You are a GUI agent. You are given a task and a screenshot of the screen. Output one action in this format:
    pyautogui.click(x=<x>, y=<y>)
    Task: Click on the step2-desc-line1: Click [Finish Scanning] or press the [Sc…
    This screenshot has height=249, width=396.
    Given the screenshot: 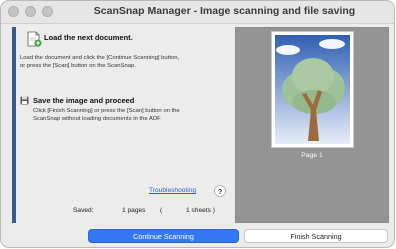 What is the action you would take?
    pyautogui.click(x=106, y=111)
    